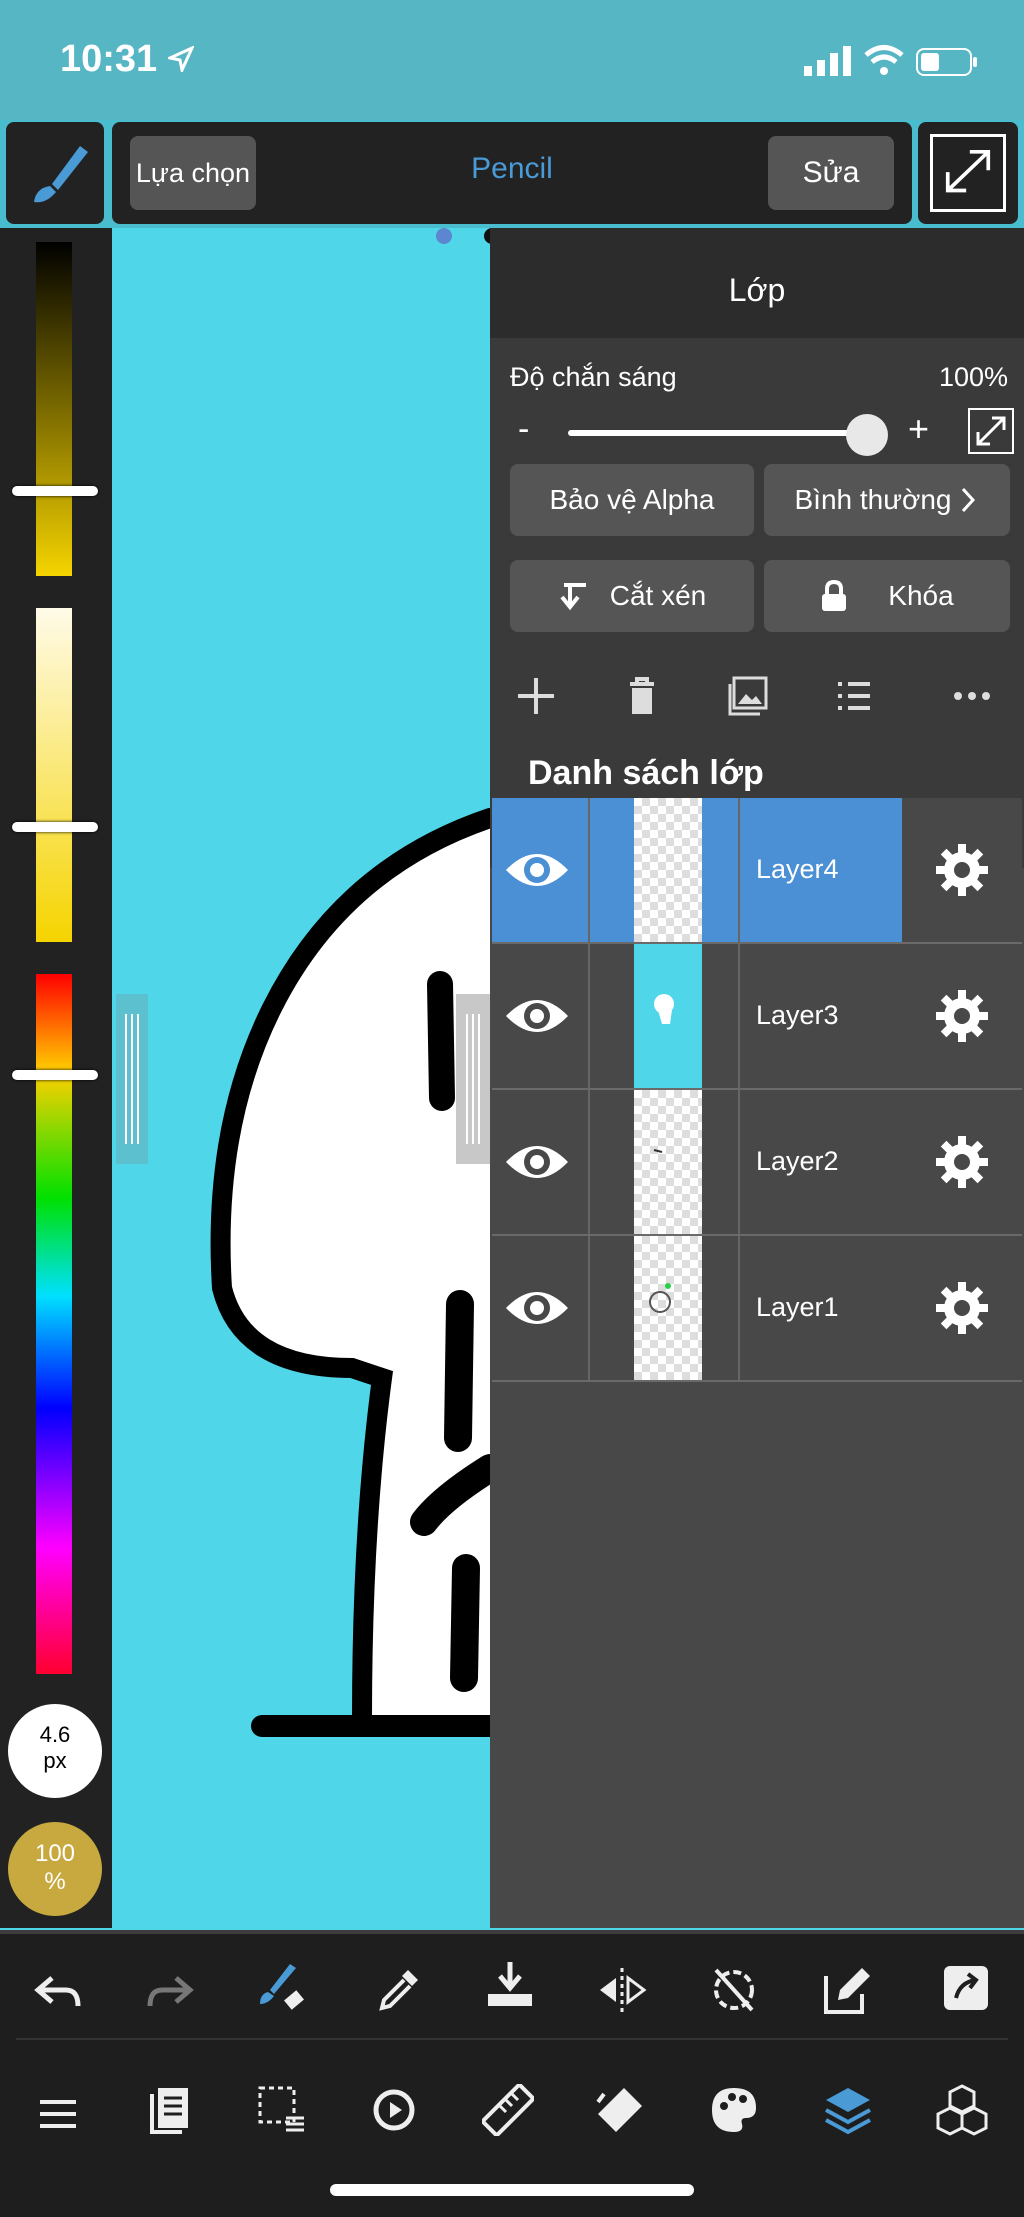 The image size is (1024, 2217). What do you see at coordinates (444, 236) in the screenshot?
I see `page-dot` at bounding box center [444, 236].